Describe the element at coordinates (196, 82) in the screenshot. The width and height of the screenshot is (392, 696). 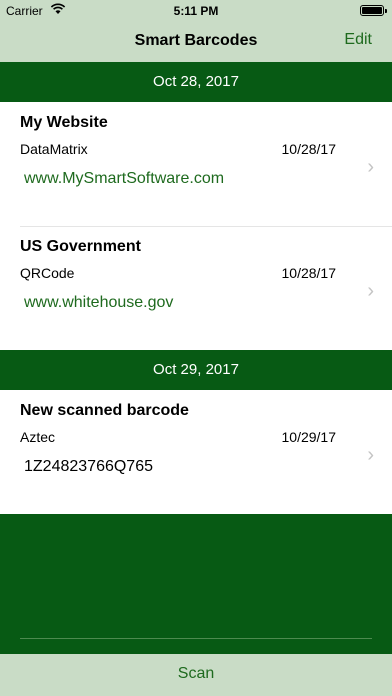
I see `section-header-oct-28: Oct 28, 2017` at that location.